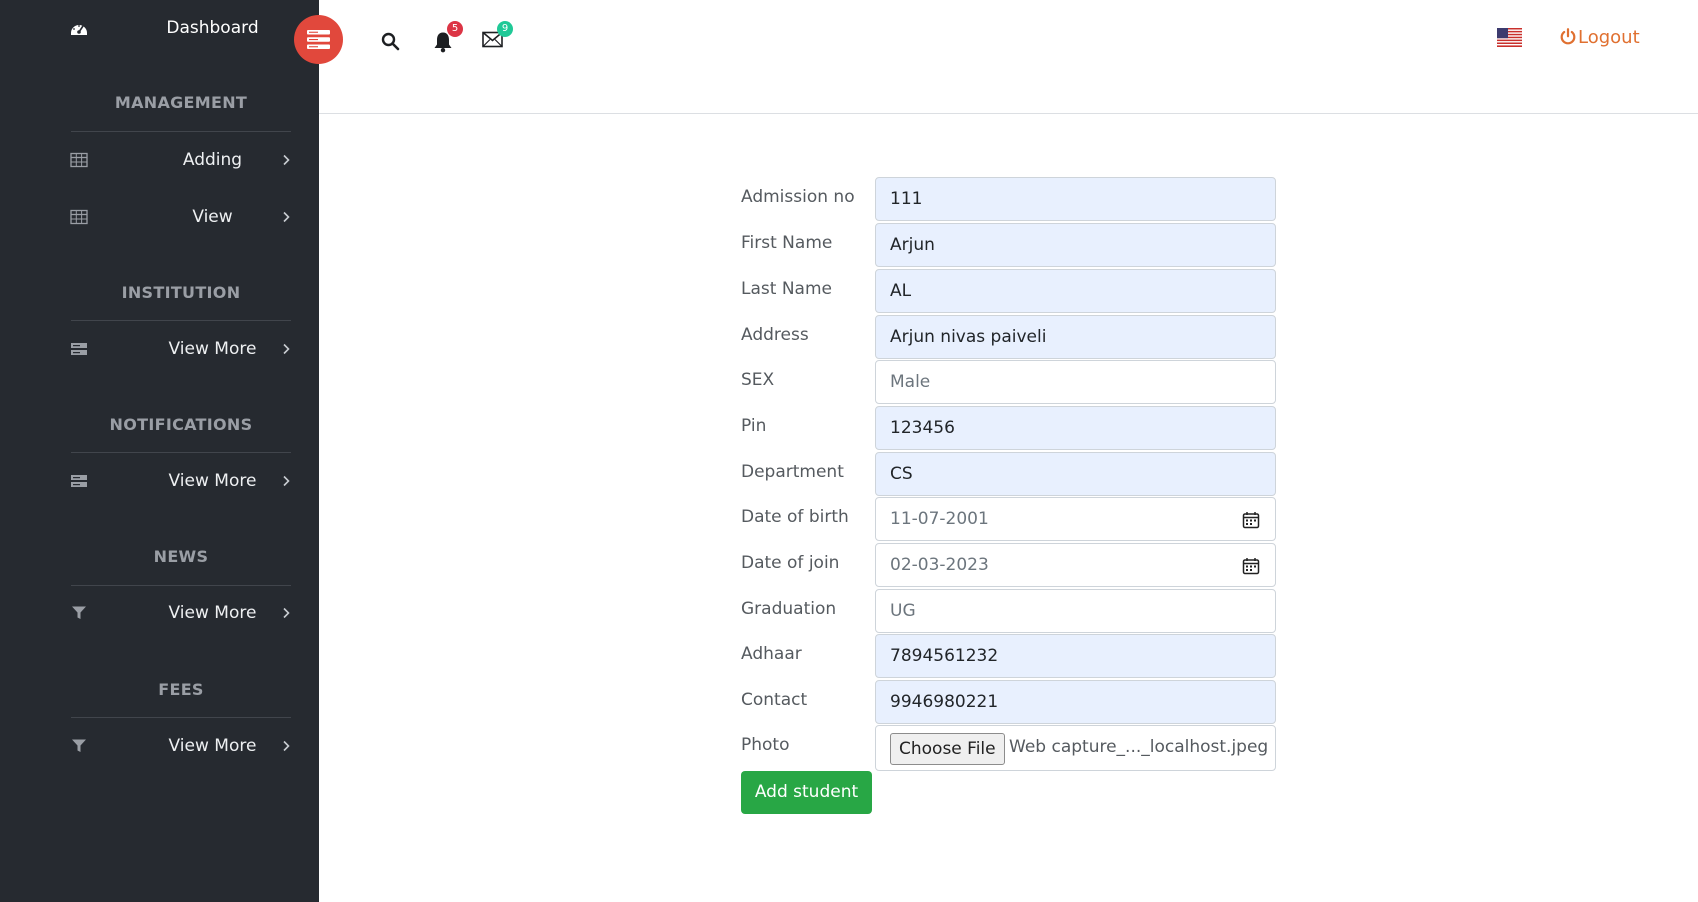  I want to click on logout-label: Logout, so click(1609, 37).